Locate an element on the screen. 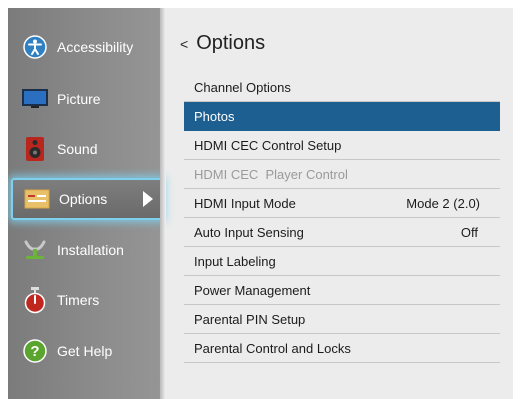 The image size is (521, 399). menu-item-label: HDMI CEC Player Control is located at coordinates (271, 174).